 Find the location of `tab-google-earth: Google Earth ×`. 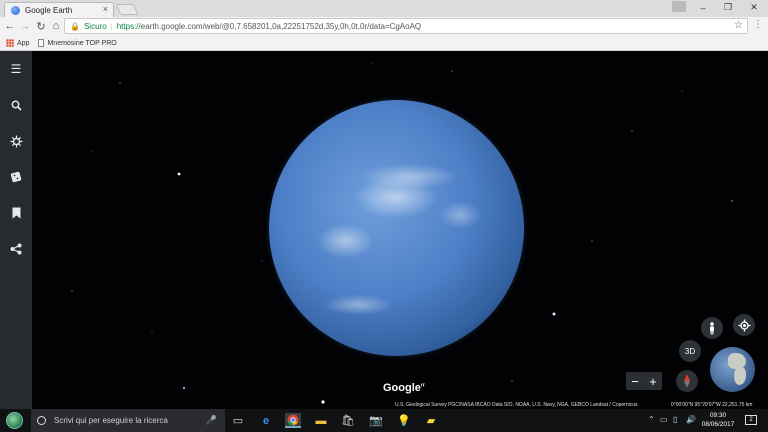

tab-google-earth: Google Earth × is located at coordinates (59, 9).